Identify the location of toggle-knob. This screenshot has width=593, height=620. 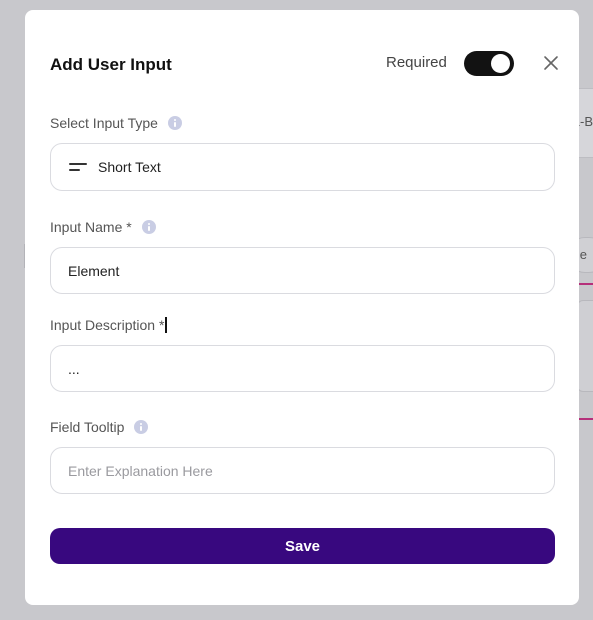
(500, 63).